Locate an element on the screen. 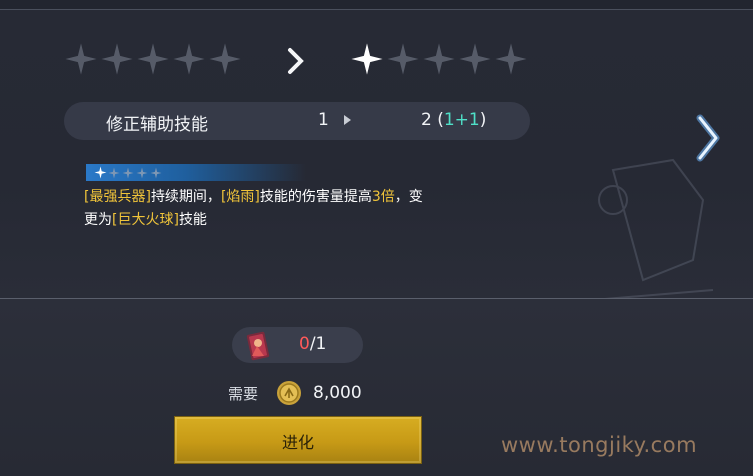 The image size is (753, 476). gold-coin-icon is located at coordinates (289, 393).